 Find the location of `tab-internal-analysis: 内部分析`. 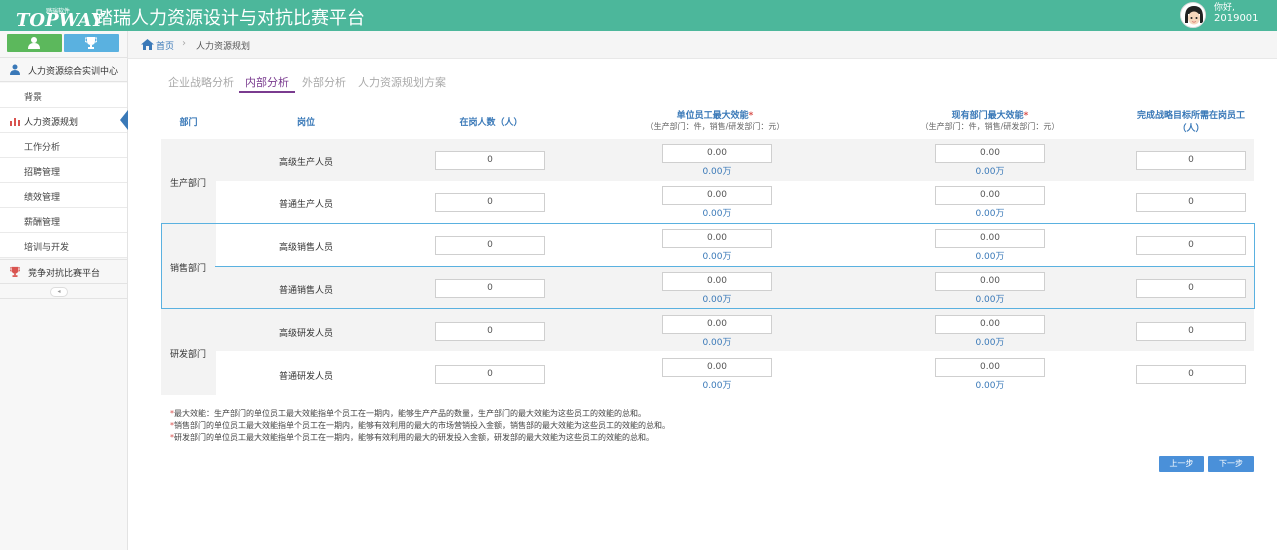

tab-internal-analysis: 内部分析 is located at coordinates (267, 83).